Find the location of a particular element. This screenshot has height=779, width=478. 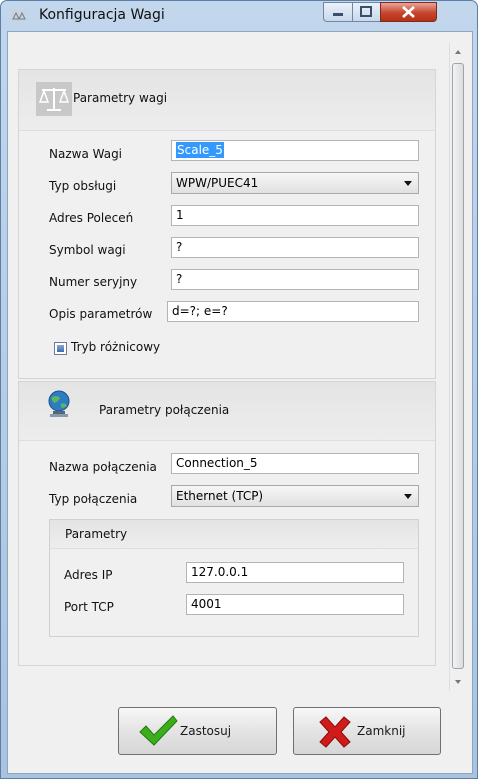

maximize-icon is located at coordinates (366, 11).